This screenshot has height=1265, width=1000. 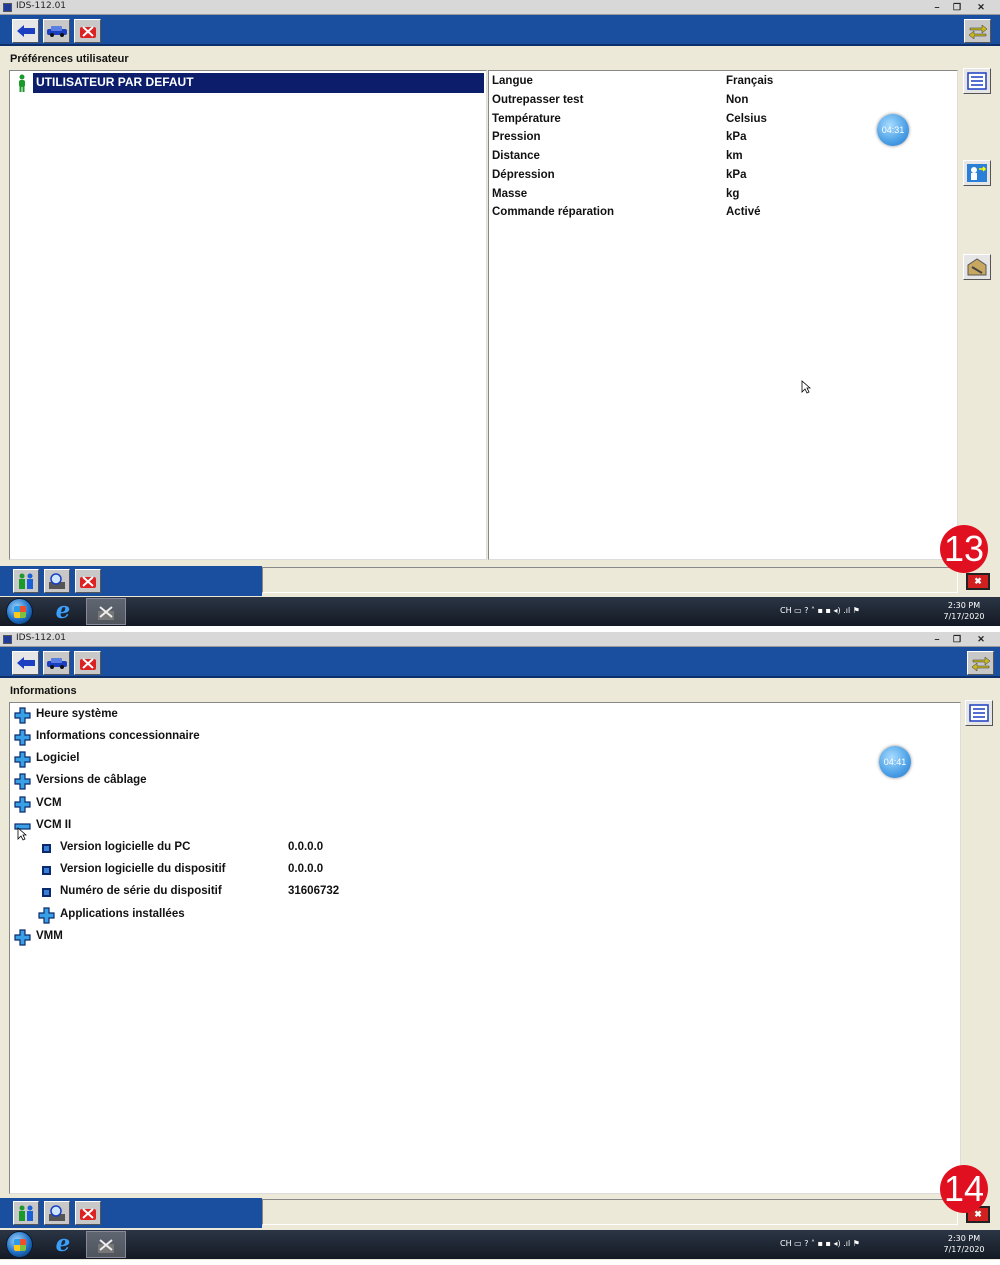 What do you see at coordinates (91, 780) in the screenshot?
I see `tree-node-label: Versions de câblage` at bounding box center [91, 780].